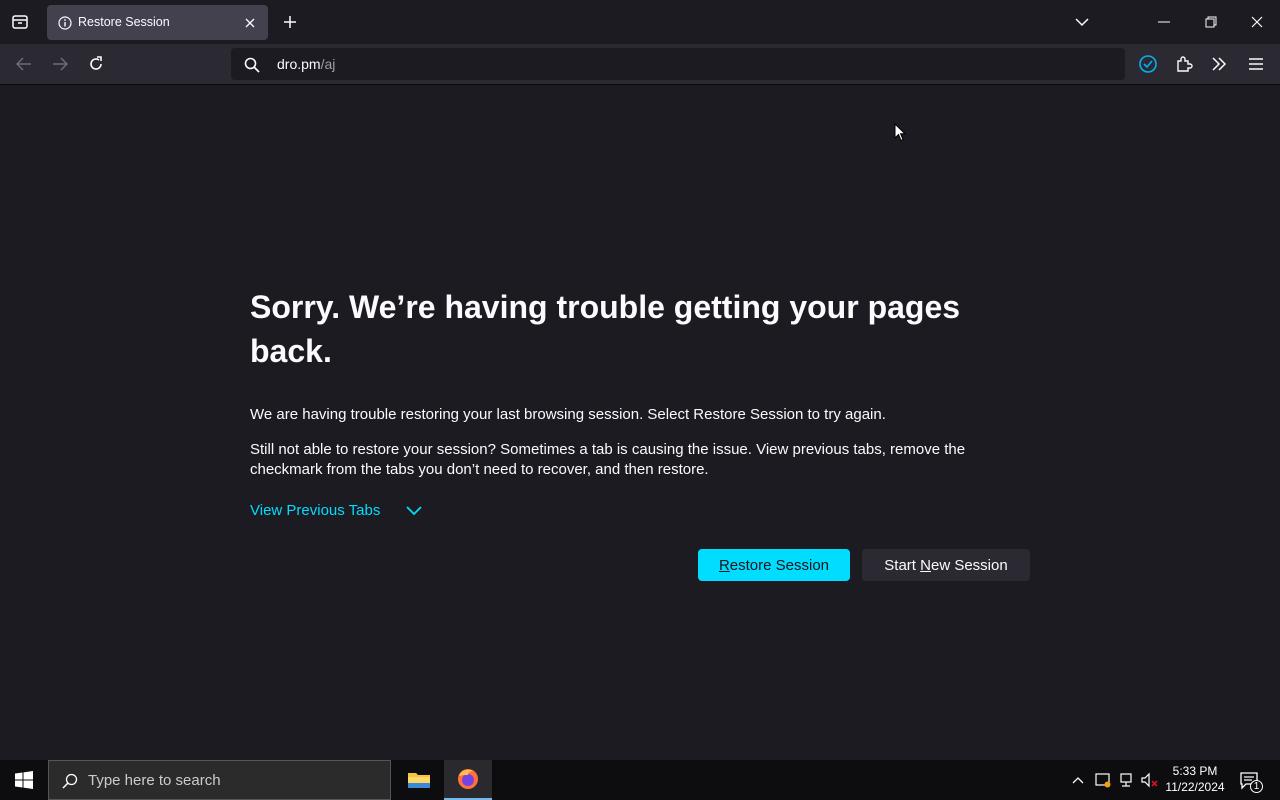  I want to click on clock-time: 5:33 PM, so click(1195, 771).